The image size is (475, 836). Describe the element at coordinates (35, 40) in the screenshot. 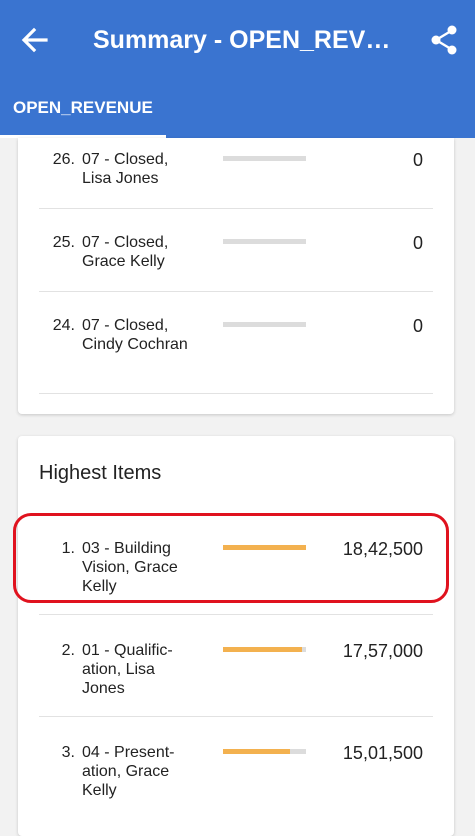

I see `back-arrow-icon` at that location.